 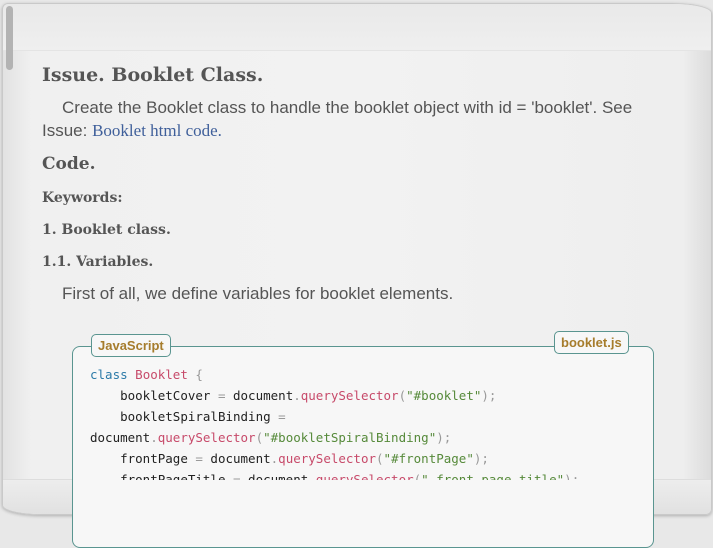 What do you see at coordinates (157, 130) in the screenshot?
I see `booklet-html-code-link: Booklet html code.` at bounding box center [157, 130].